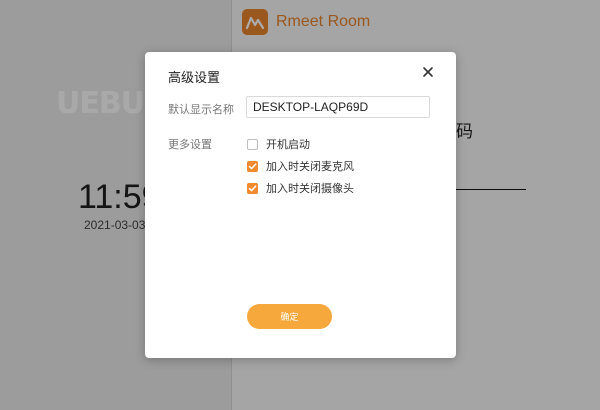 The image size is (600, 410). I want to click on option-camera-off-label: 加入时关闭摄像头, so click(310, 188).